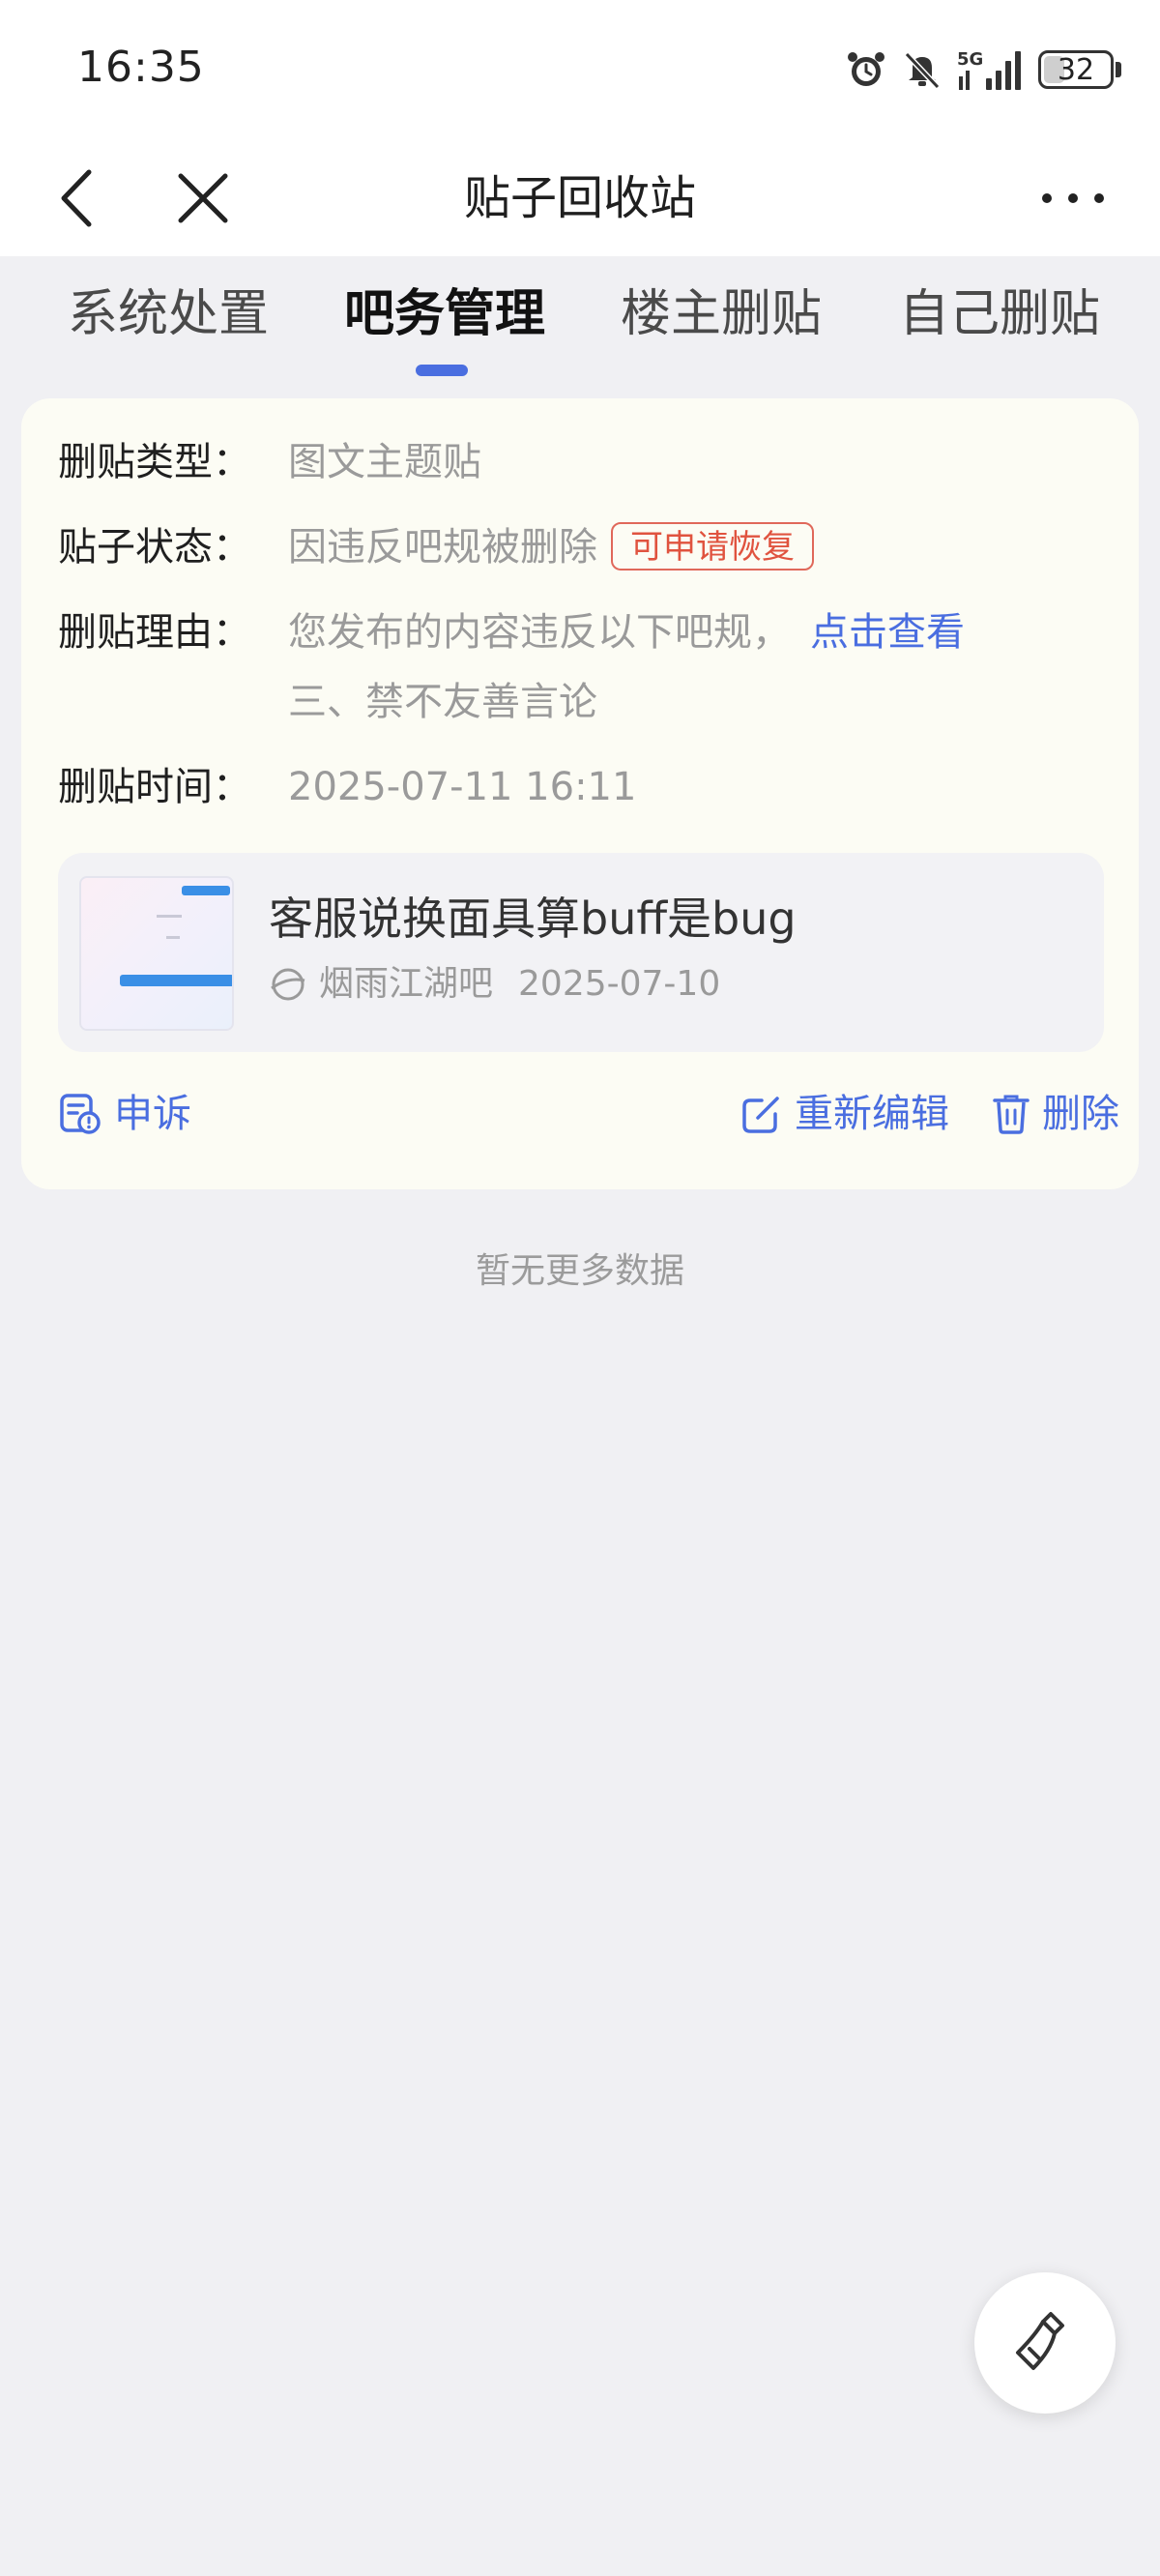 This screenshot has height=2576, width=1160. I want to click on tab-self-deleted: 自己删贴, so click(999, 314).